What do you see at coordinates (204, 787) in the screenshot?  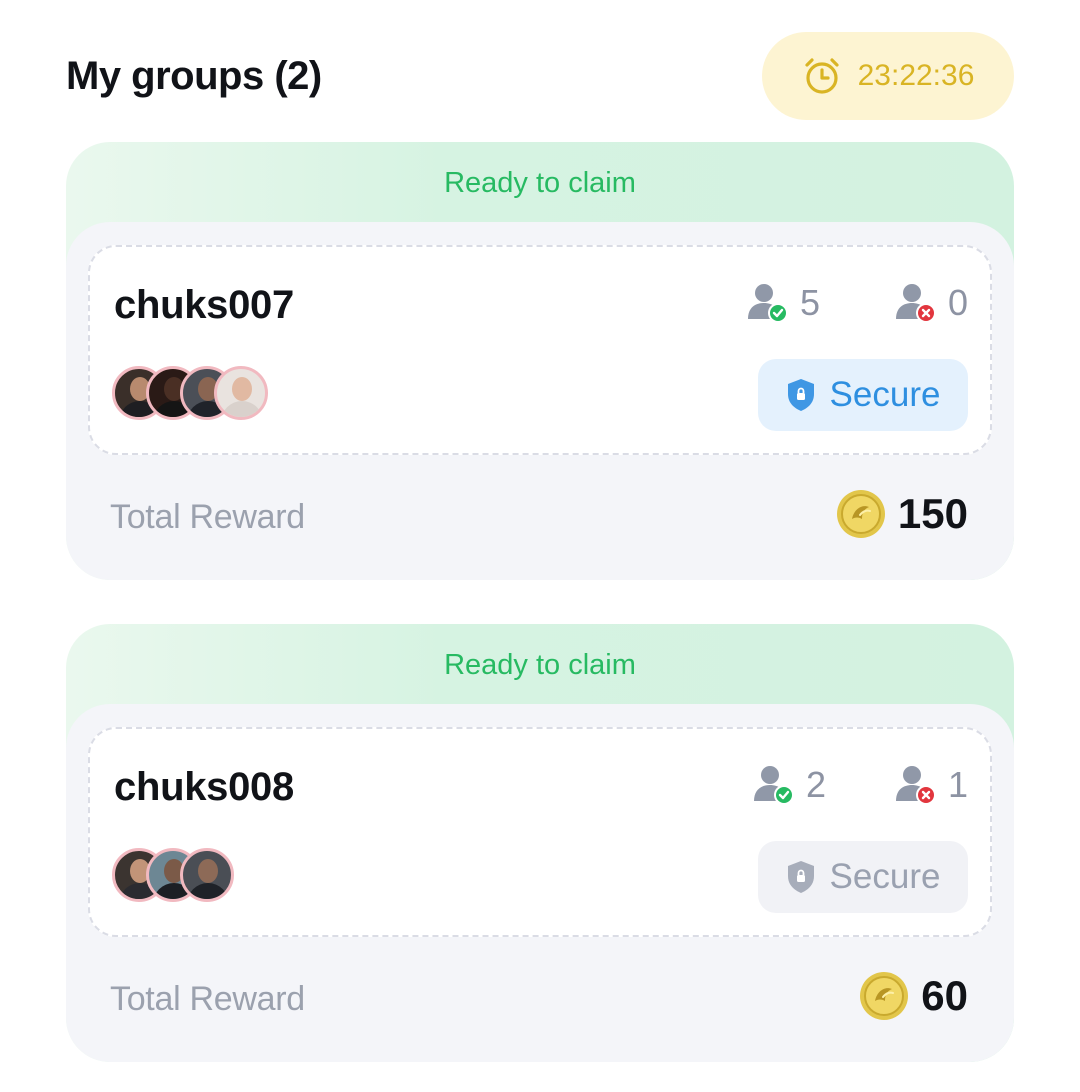 I see `group-name: chuks008` at bounding box center [204, 787].